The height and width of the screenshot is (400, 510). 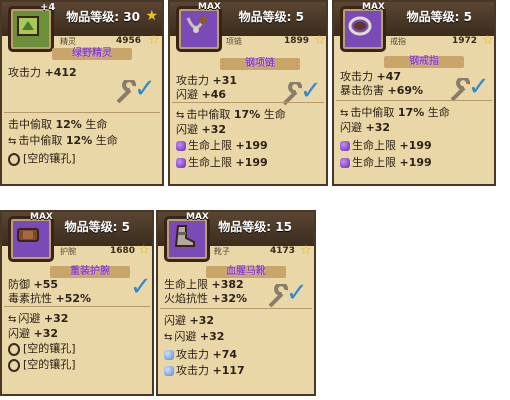 I want to click on stat-sub: 击中偷取 12% 生命, so click(x=58, y=124).